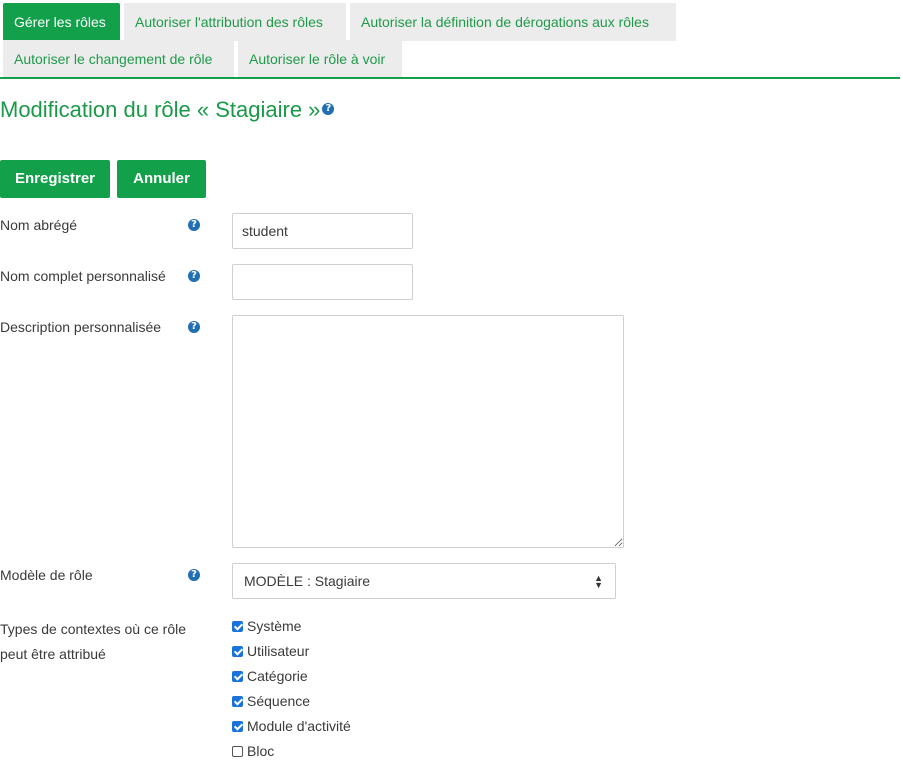 The height and width of the screenshot is (772, 903). What do you see at coordinates (118, 59) in the screenshot?
I see `tab-allow-switch: Autoriser le changement de rôle` at bounding box center [118, 59].